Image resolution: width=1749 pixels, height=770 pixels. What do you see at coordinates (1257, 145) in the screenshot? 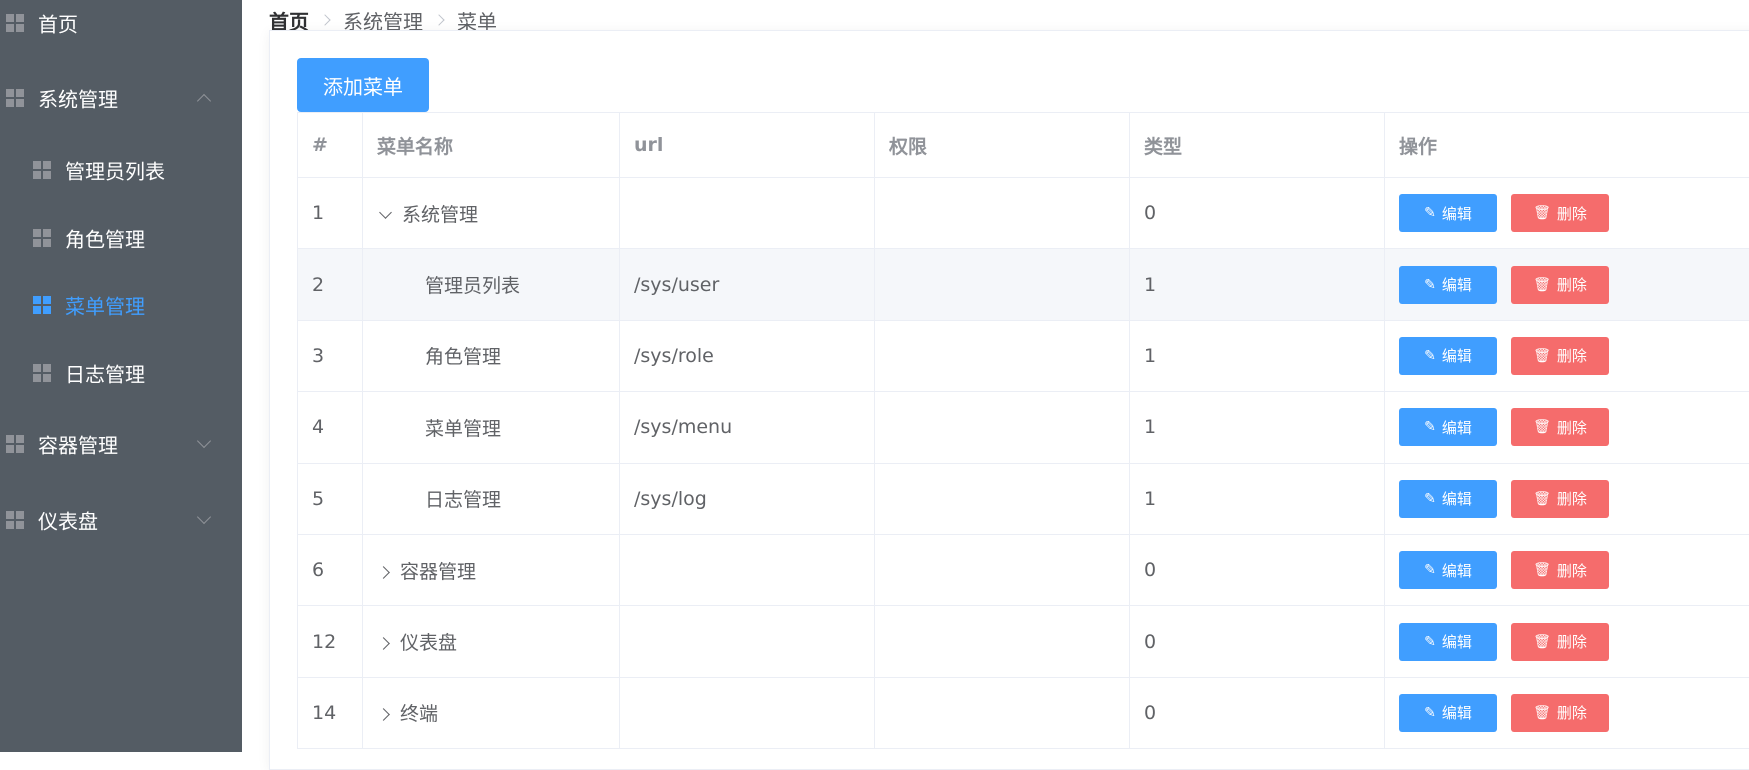
I see `column-header: 类型` at bounding box center [1257, 145].